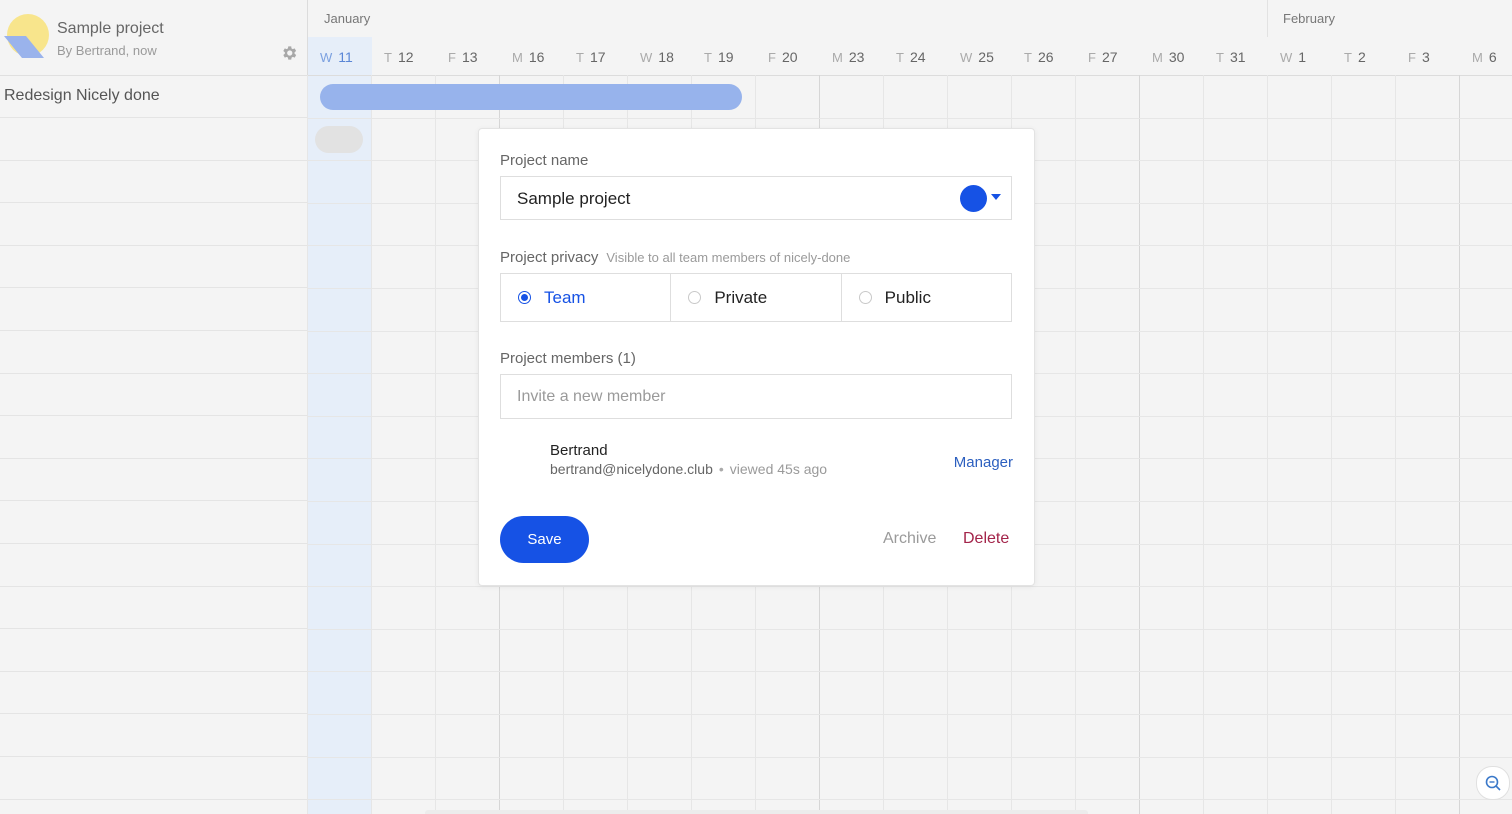 Image resolution: width=1512 pixels, height=814 pixels. What do you see at coordinates (996, 197) in the screenshot?
I see `chevron-down-icon` at bounding box center [996, 197].